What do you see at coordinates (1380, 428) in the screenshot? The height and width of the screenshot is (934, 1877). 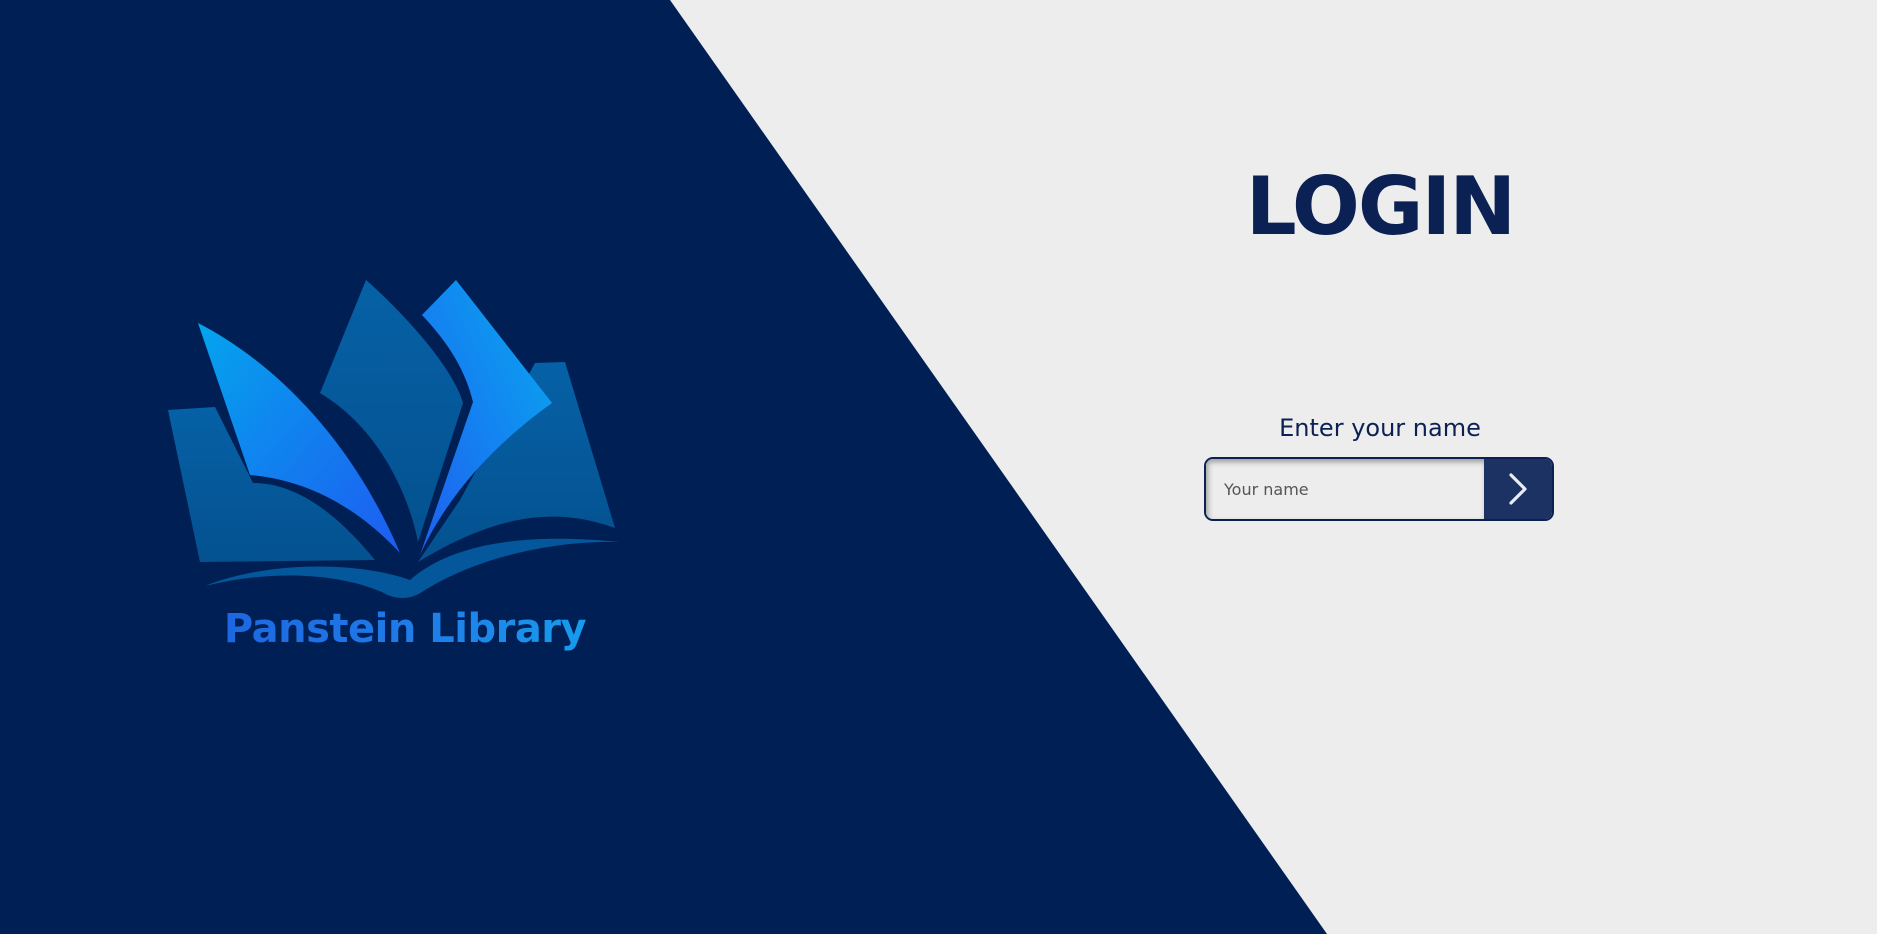 I see `name-field-label: Enter your name` at bounding box center [1380, 428].